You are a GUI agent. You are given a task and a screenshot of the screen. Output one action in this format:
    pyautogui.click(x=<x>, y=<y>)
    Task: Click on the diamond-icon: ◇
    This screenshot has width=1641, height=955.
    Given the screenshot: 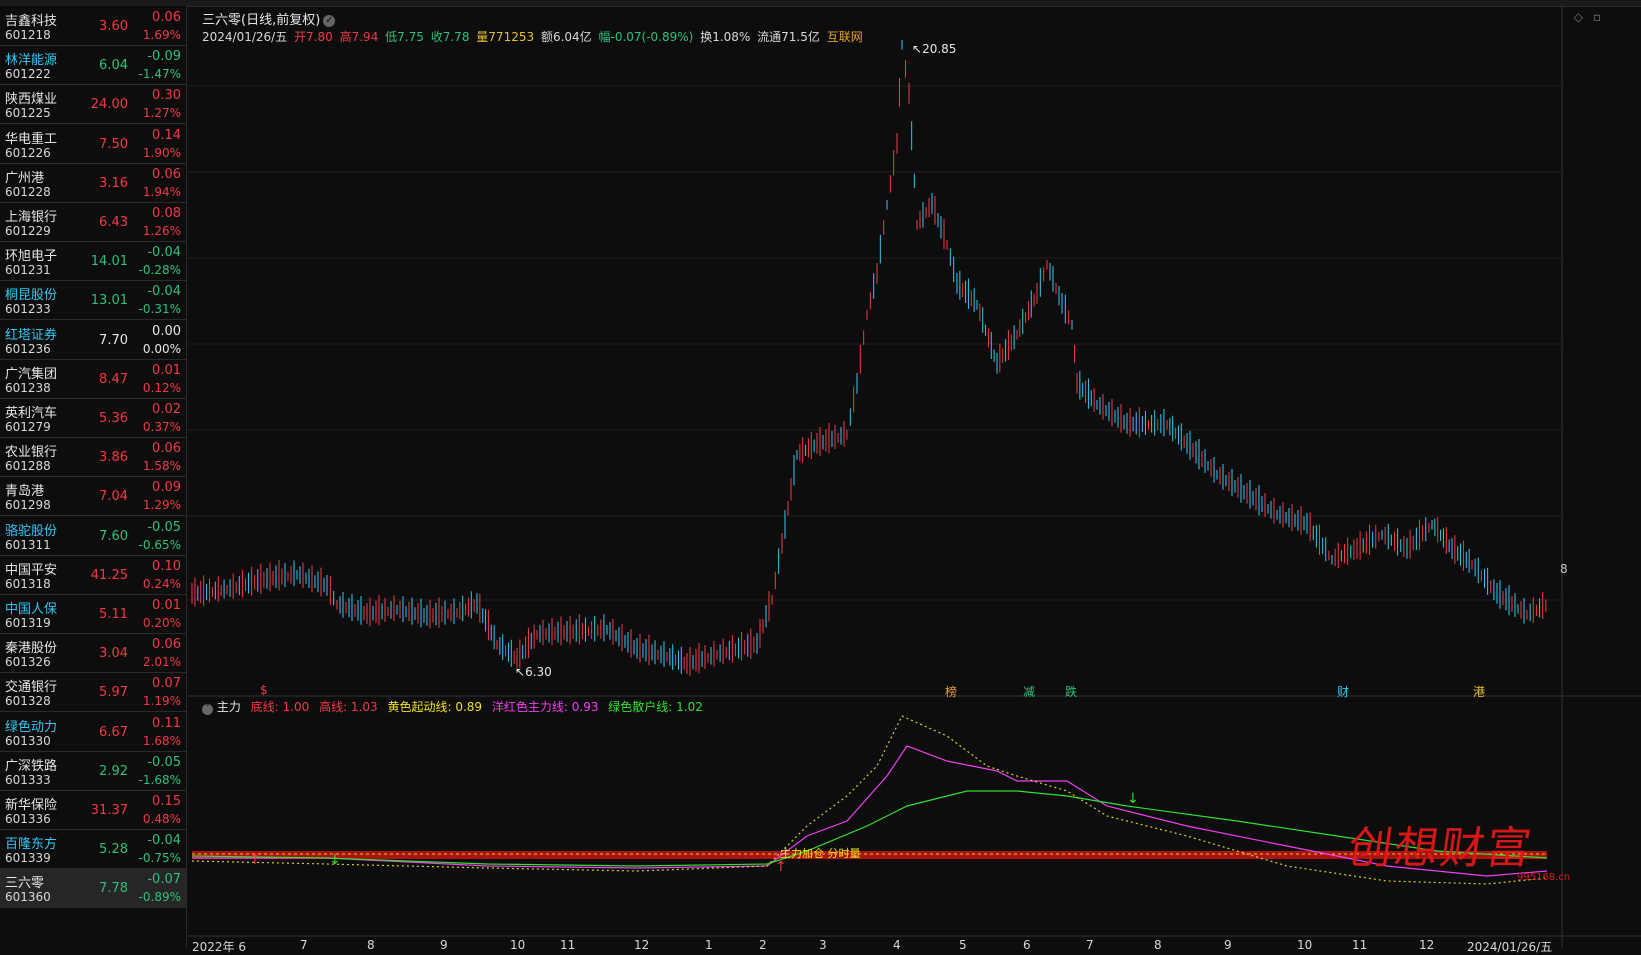 What is the action you would take?
    pyautogui.click(x=1578, y=17)
    